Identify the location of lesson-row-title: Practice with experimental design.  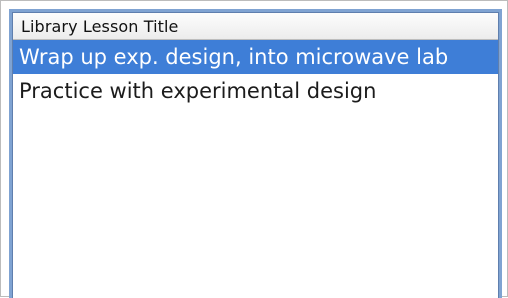
(198, 91).